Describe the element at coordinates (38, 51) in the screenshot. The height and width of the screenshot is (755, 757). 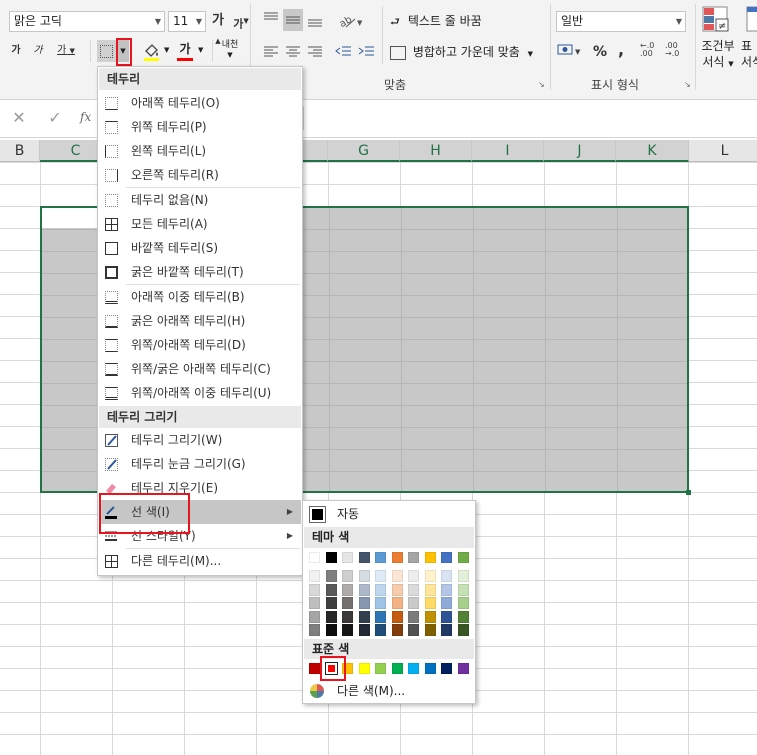
I see `italic-button: 가` at that location.